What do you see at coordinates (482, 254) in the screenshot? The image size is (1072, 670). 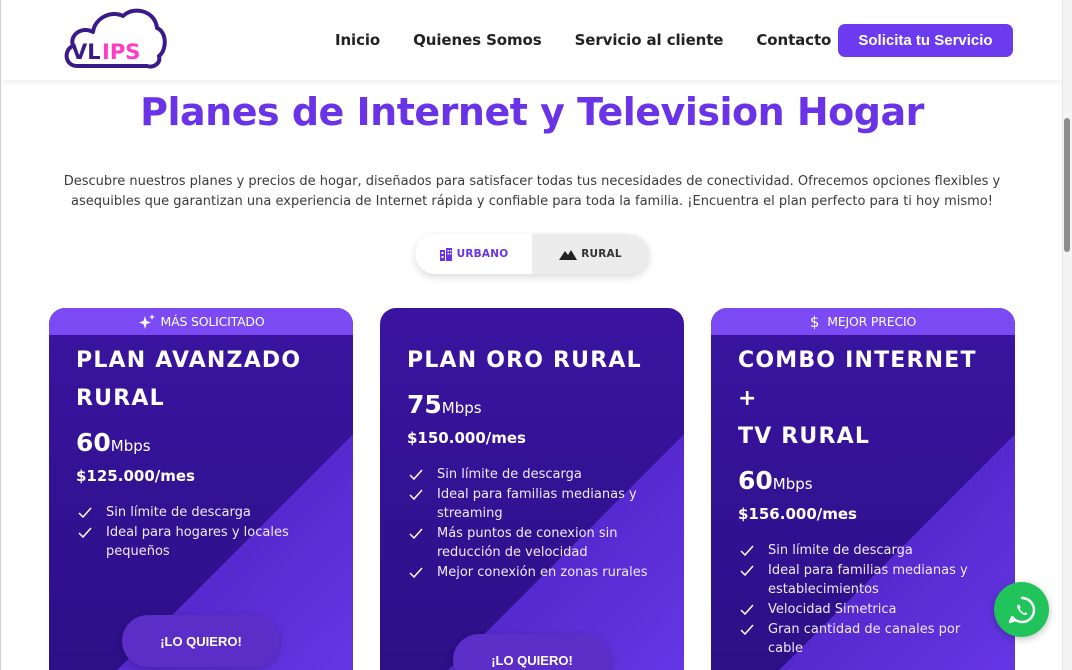 I see `tab-urbano-label: URBANO` at bounding box center [482, 254].